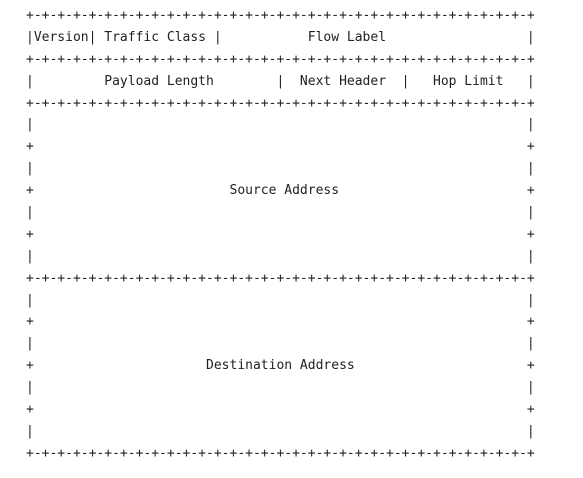 The width and height of the screenshot is (583, 478). I want to click on version-traffic-class-flow-label-row: |Version| Traffic Class | Flow Label |, so click(280, 37).